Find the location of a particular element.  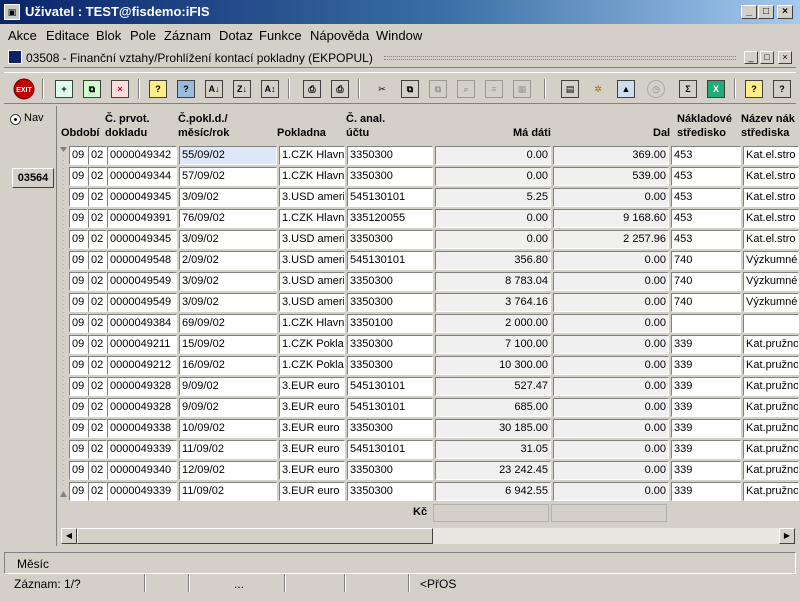

cell-ma-dati: 30 185.00 is located at coordinates (493, 428).